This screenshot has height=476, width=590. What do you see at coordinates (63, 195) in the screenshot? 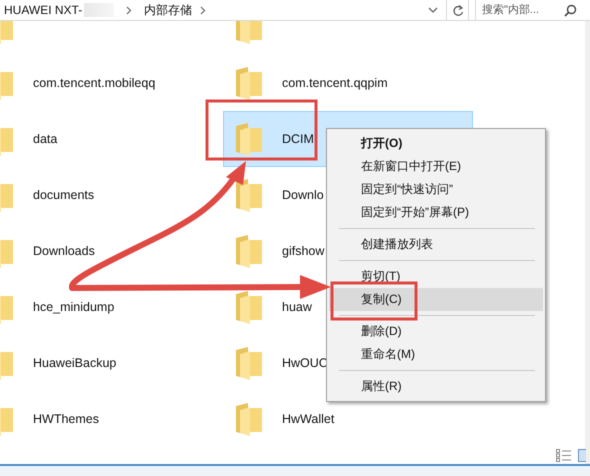
I see `folder-name: documents` at bounding box center [63, 195].